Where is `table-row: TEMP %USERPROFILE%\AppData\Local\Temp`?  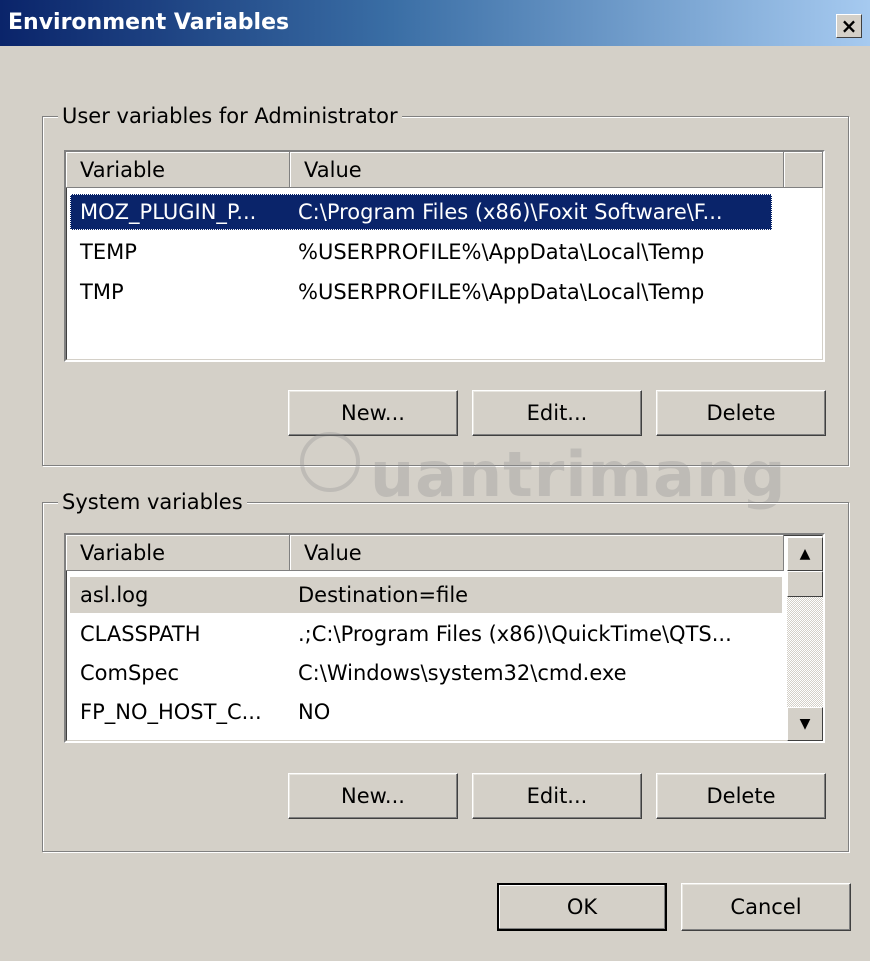
table-row: TEMP %USERPROFILE%\AppData\Local\Temp is located at coordinates (421, 252).